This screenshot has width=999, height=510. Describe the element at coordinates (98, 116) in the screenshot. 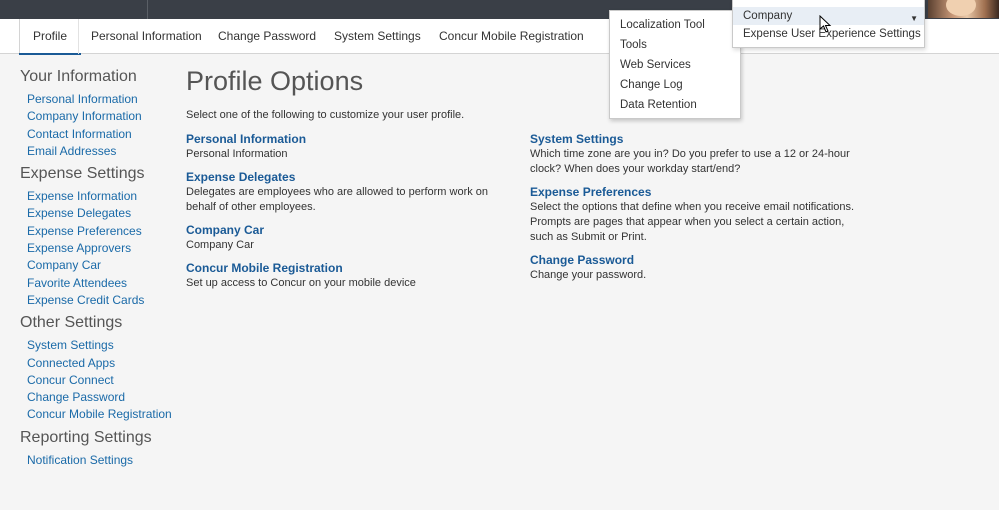

I see `sidebar-link-company-information: Company Information` at that location.